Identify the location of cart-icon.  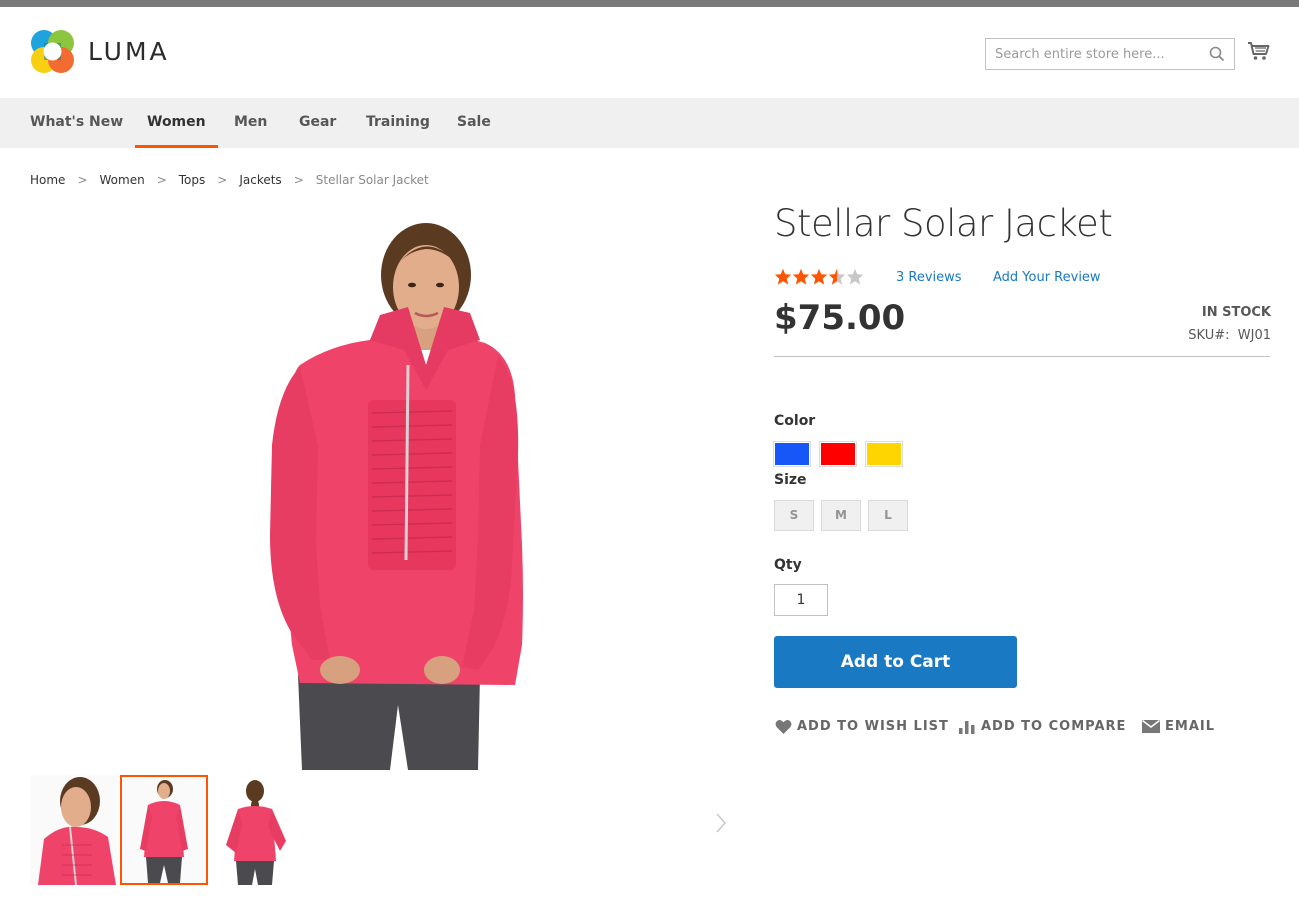
(1259, 51).